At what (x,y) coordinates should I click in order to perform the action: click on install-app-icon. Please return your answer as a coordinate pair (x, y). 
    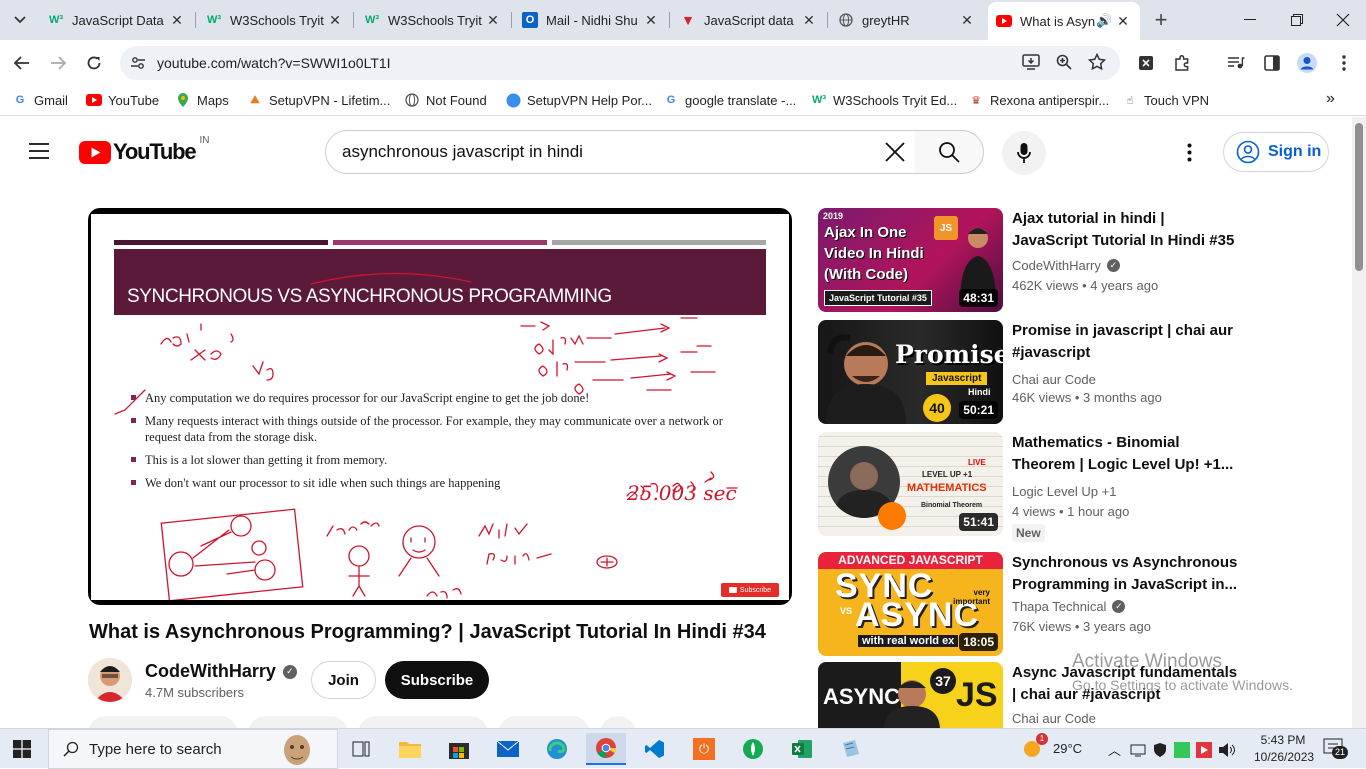
    Looking at the image, I should click on (1031, 64).